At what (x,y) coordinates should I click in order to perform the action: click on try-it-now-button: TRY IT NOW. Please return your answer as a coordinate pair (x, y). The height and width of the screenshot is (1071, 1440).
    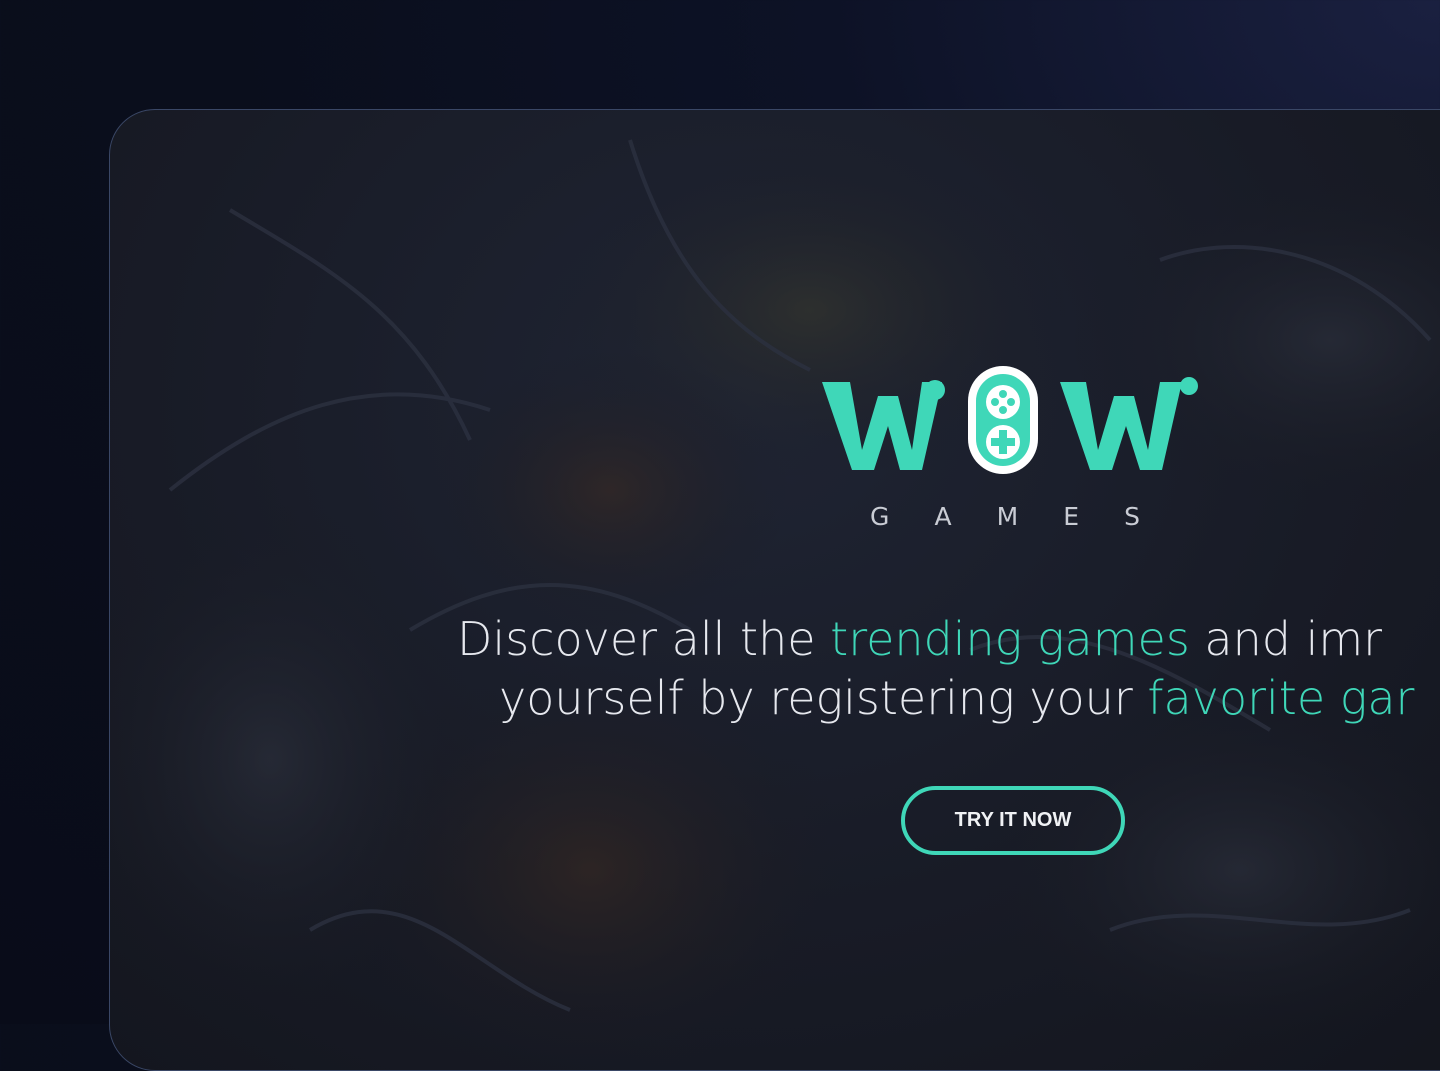
    Looking at the image, I should click on (1013, 820).